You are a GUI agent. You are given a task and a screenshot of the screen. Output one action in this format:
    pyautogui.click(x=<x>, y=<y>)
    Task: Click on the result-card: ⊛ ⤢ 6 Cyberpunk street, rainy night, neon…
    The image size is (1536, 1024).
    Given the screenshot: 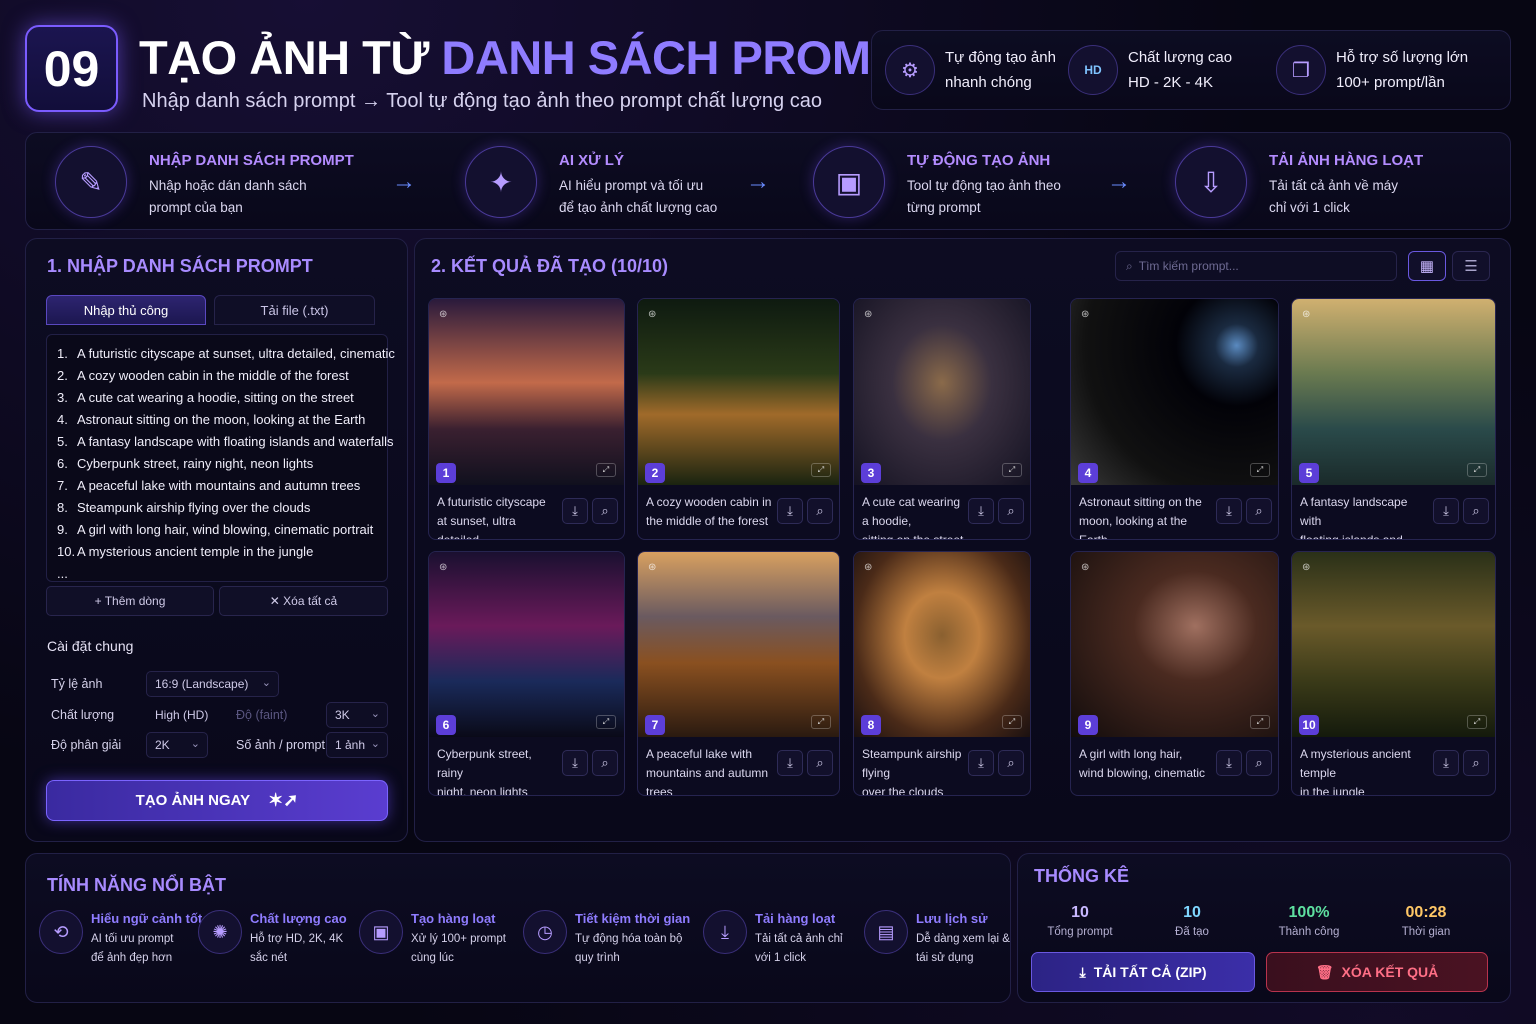 What is the action you would take?
    pyautogui.click(x=526, y=673)
    